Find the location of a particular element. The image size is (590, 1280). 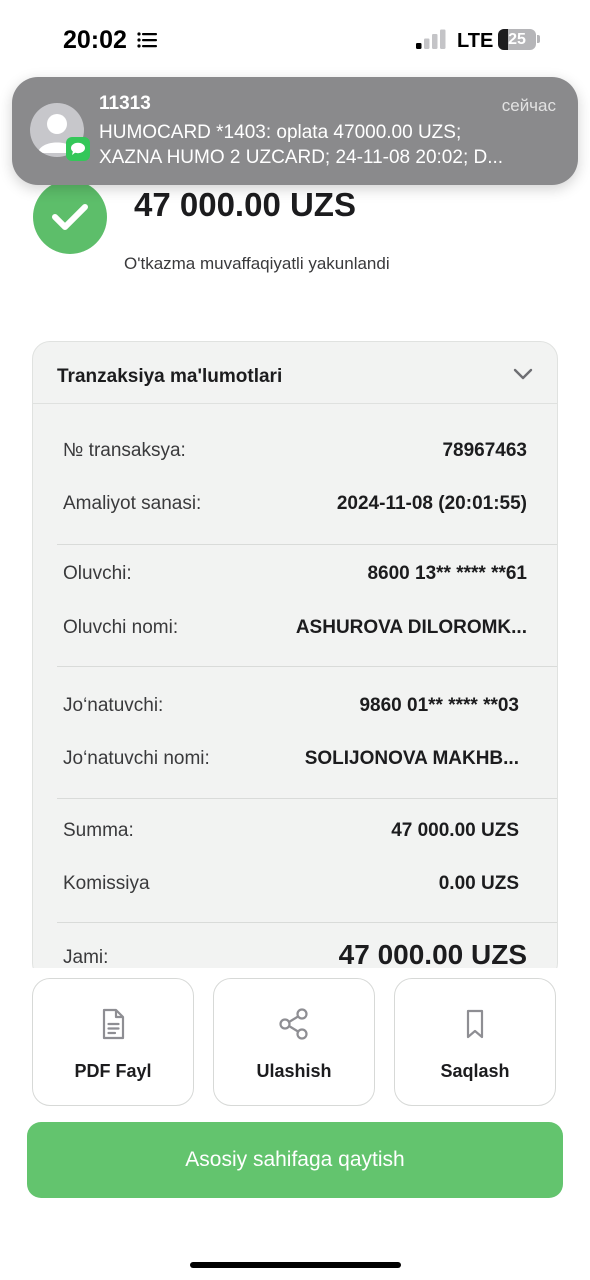

detail-value: 9860 01** **** **03 is located at coordinates (439, 705).